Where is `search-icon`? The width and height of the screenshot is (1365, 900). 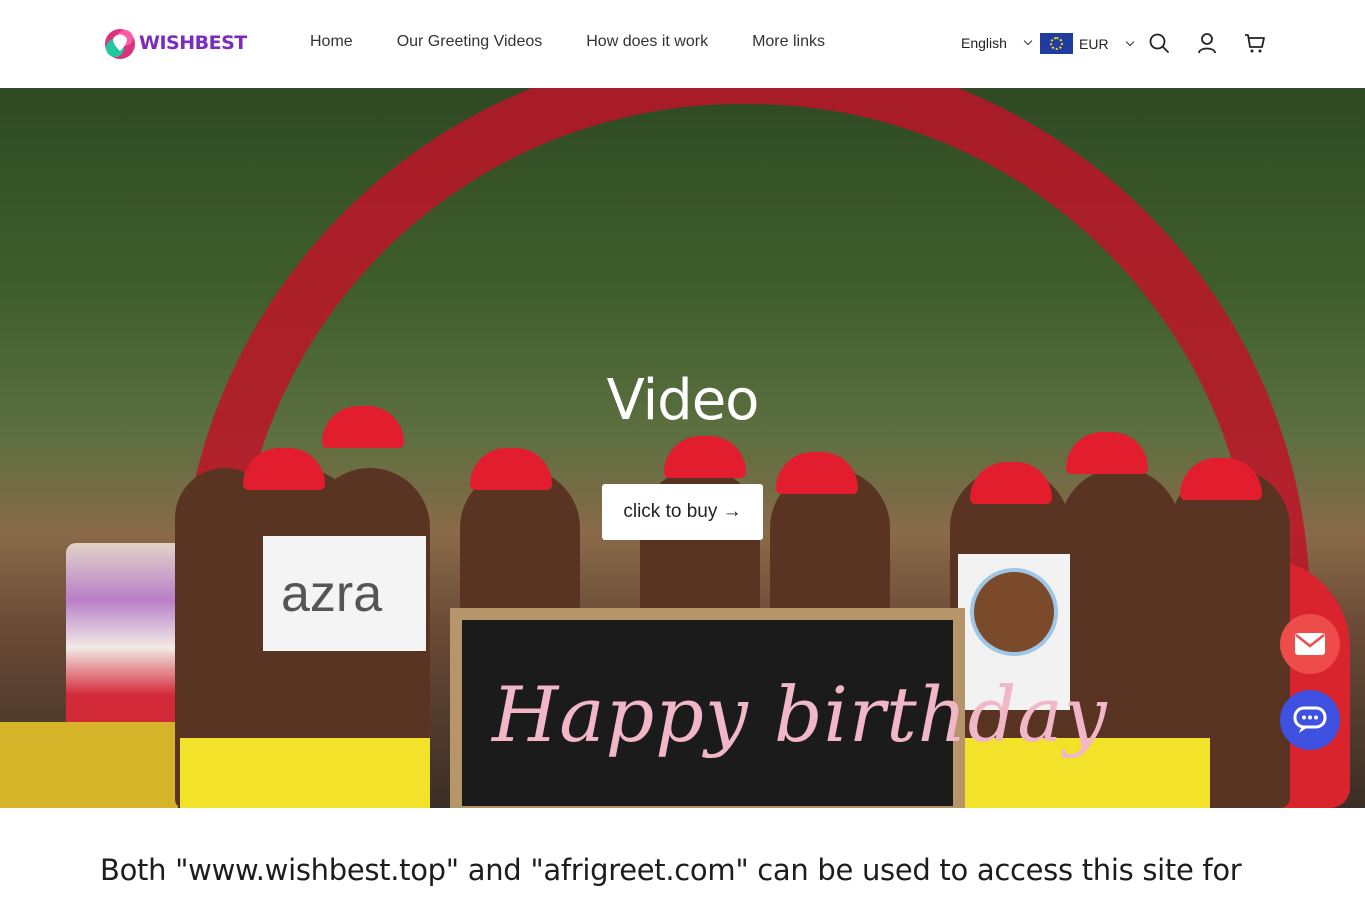 search-icon is located at coordinates (1159, 43).